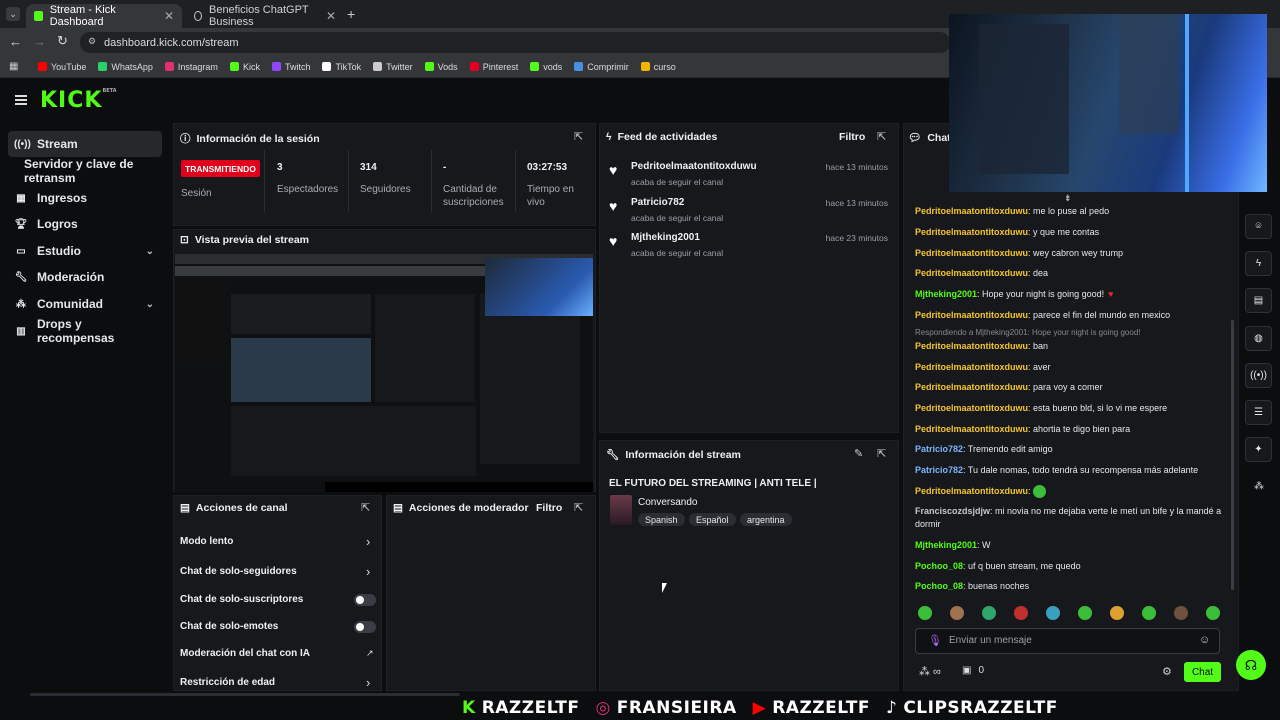 This screenshot has width=1280, height=720. I want to click on mic-icon: 🎙︎, so click(935, 640).